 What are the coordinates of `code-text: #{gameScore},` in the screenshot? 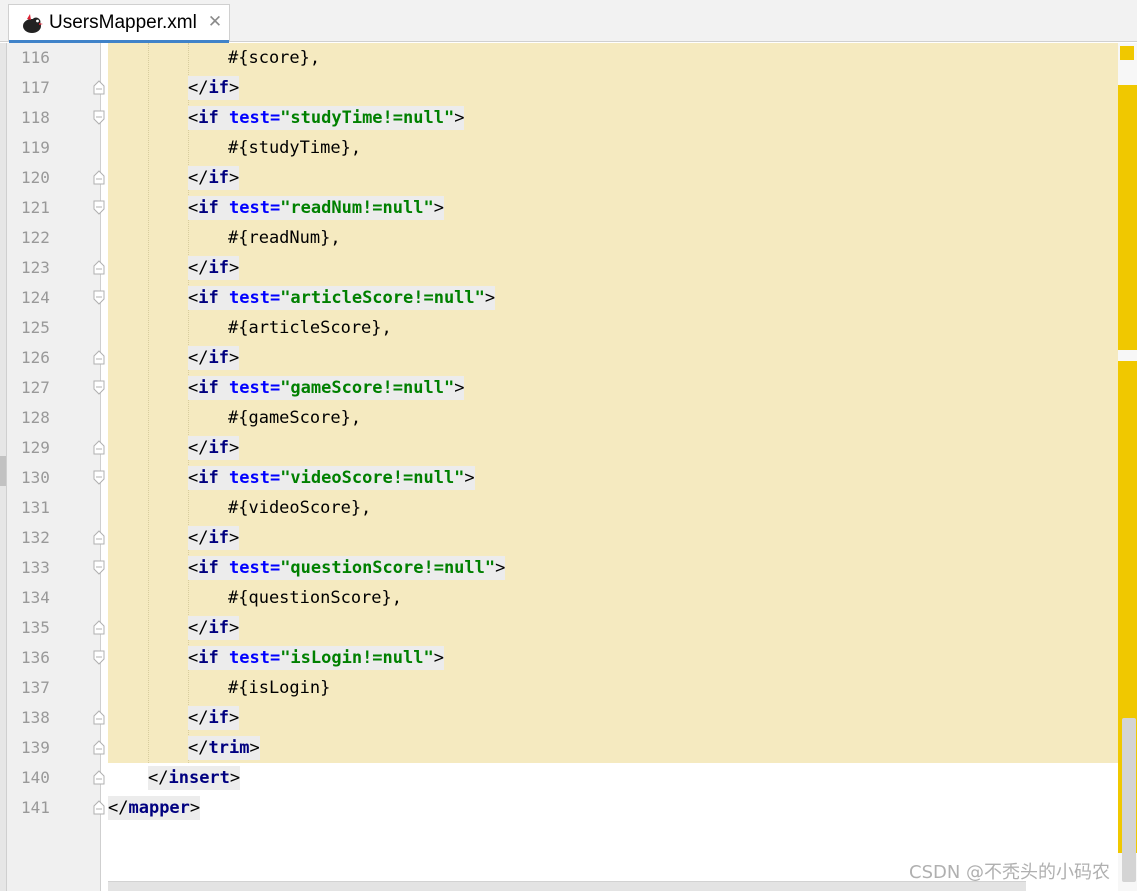 It's located at (295, 418).